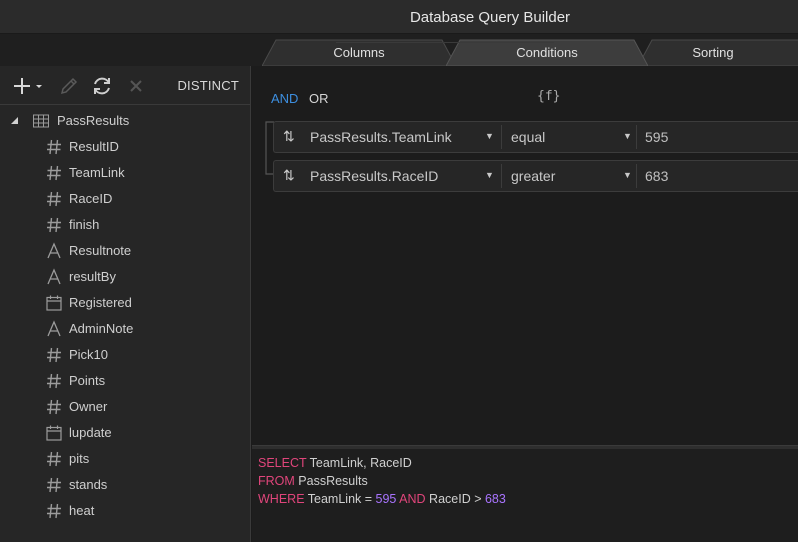  I want to click on field-dropdown: PassResults.TeamLink ▼, so click(405, 137).